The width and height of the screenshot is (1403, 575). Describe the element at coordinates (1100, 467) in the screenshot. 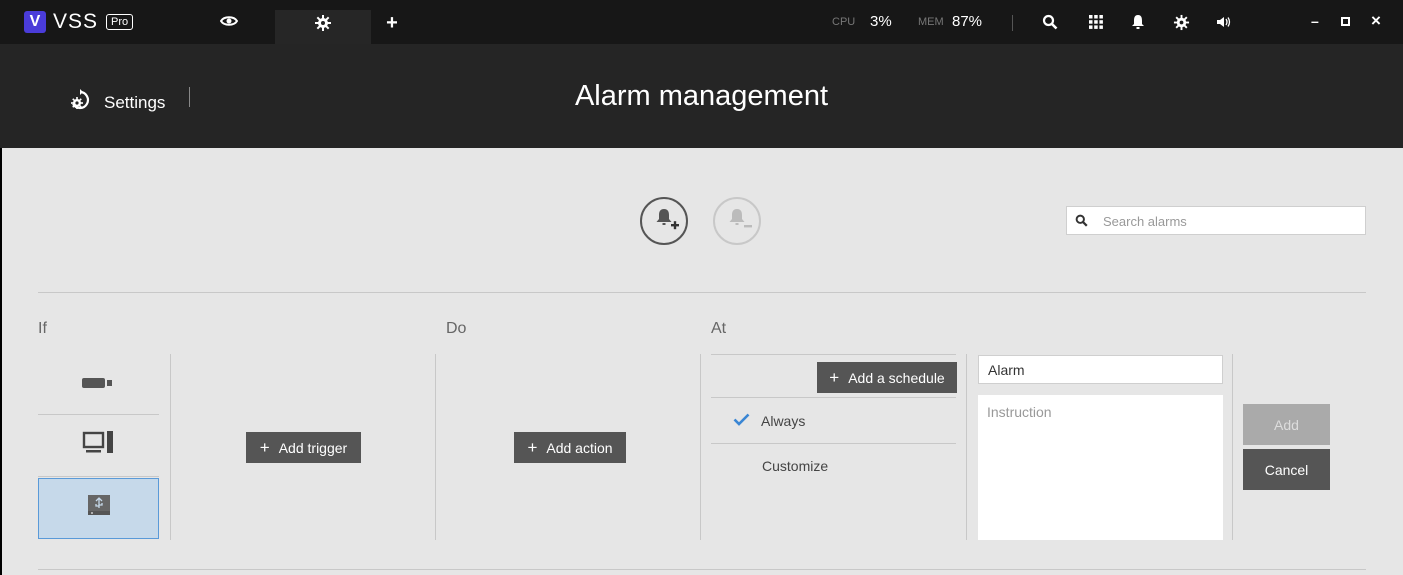

I see `instruction-field` at that location.